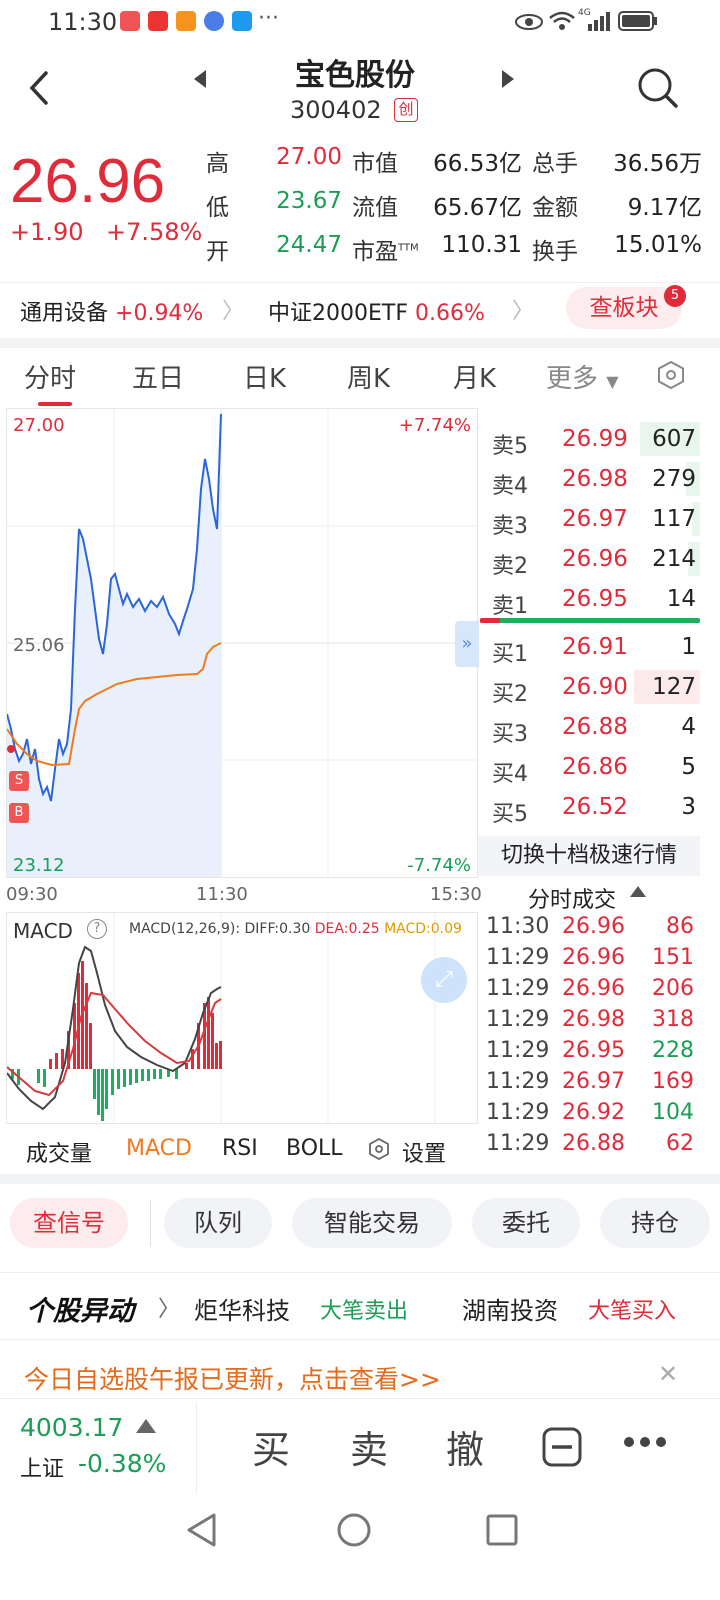 The image size is (720, 1600). I want to click on turnover-value: 15.01%, so click(658, 245).